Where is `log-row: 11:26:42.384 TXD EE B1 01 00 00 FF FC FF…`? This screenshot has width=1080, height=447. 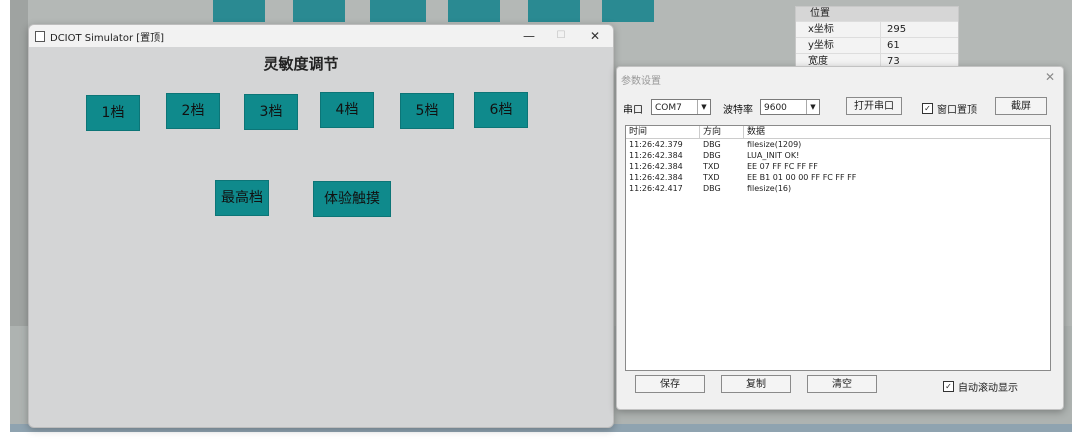
log-row: 11:26:42.384 TXD EE B1 01 00 00 FF FC FF… is located at coordinates (838, 177).